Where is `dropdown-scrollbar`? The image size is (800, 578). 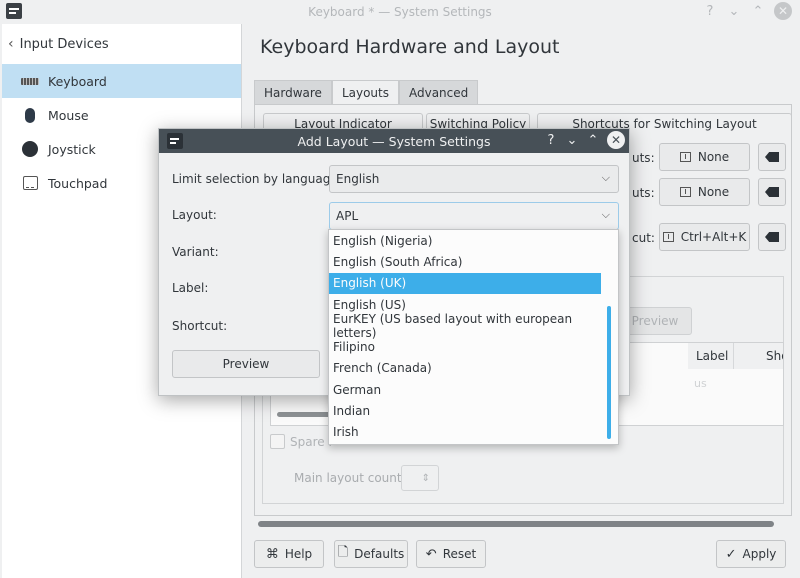 dropdown-scrollbar is located at coordinates (609, 372).